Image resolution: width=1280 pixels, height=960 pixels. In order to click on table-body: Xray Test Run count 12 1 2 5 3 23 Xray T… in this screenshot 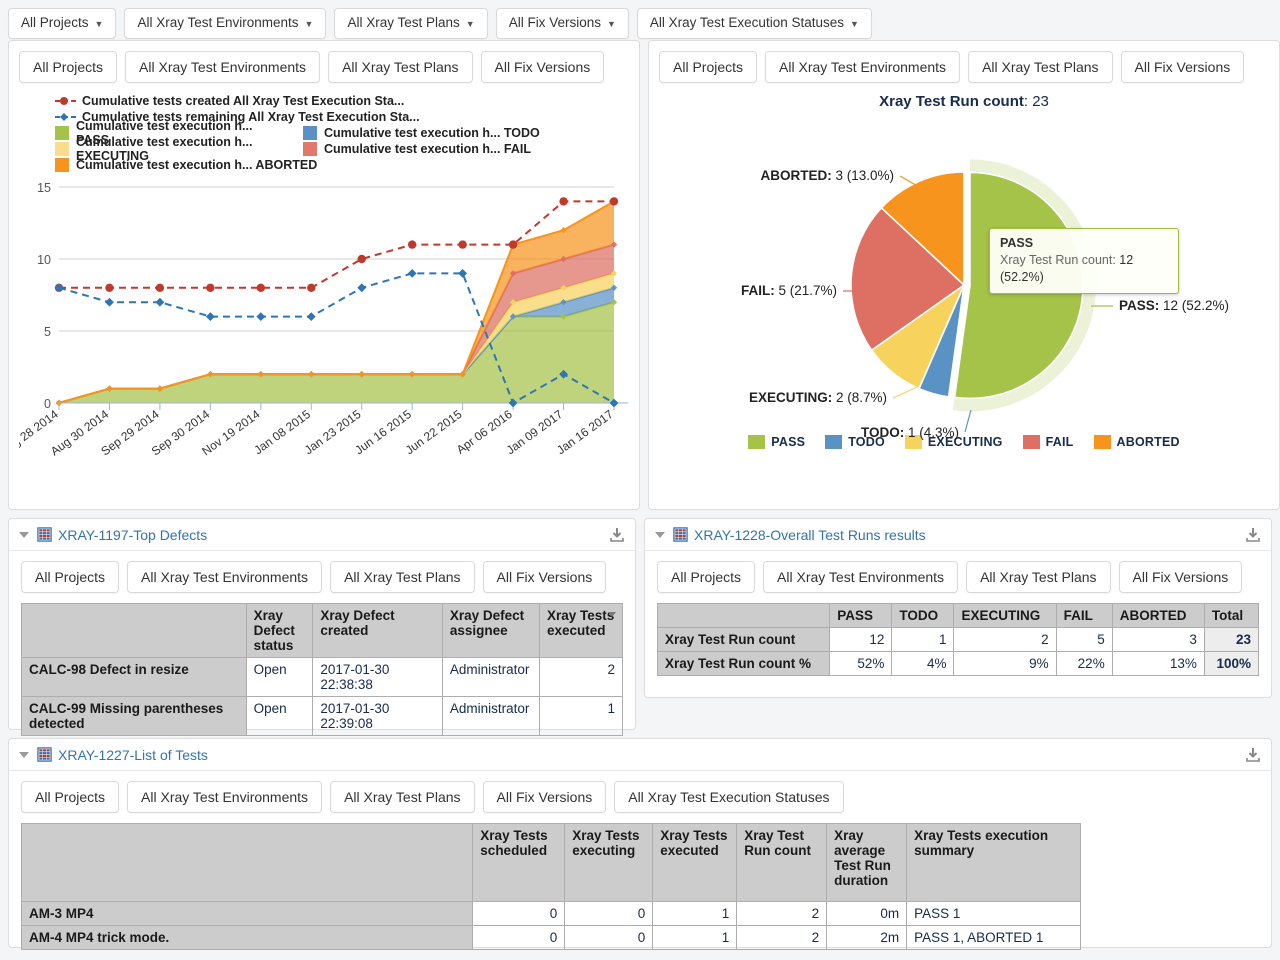, I will do `click(958, 651)`.